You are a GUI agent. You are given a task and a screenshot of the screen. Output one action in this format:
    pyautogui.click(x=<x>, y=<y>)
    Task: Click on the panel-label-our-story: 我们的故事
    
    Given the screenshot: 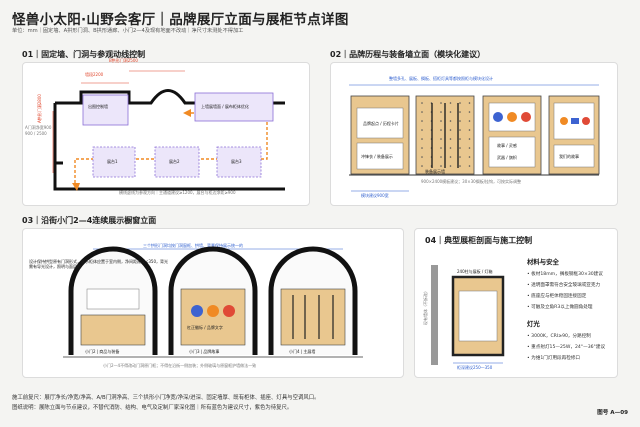 What is the action you would take?
    pyautogui.click(x=569, y=156)
    